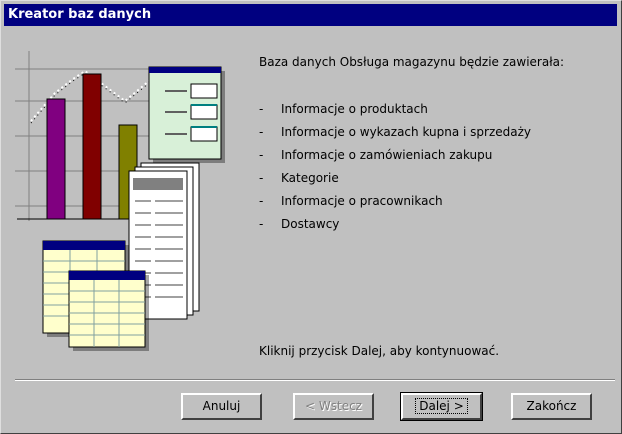 The height and width of the screenshot is (434, 622). Describe the element at coordinates (333, 406) in the screenshot. I see `back-button: < Wstecz` at that location.